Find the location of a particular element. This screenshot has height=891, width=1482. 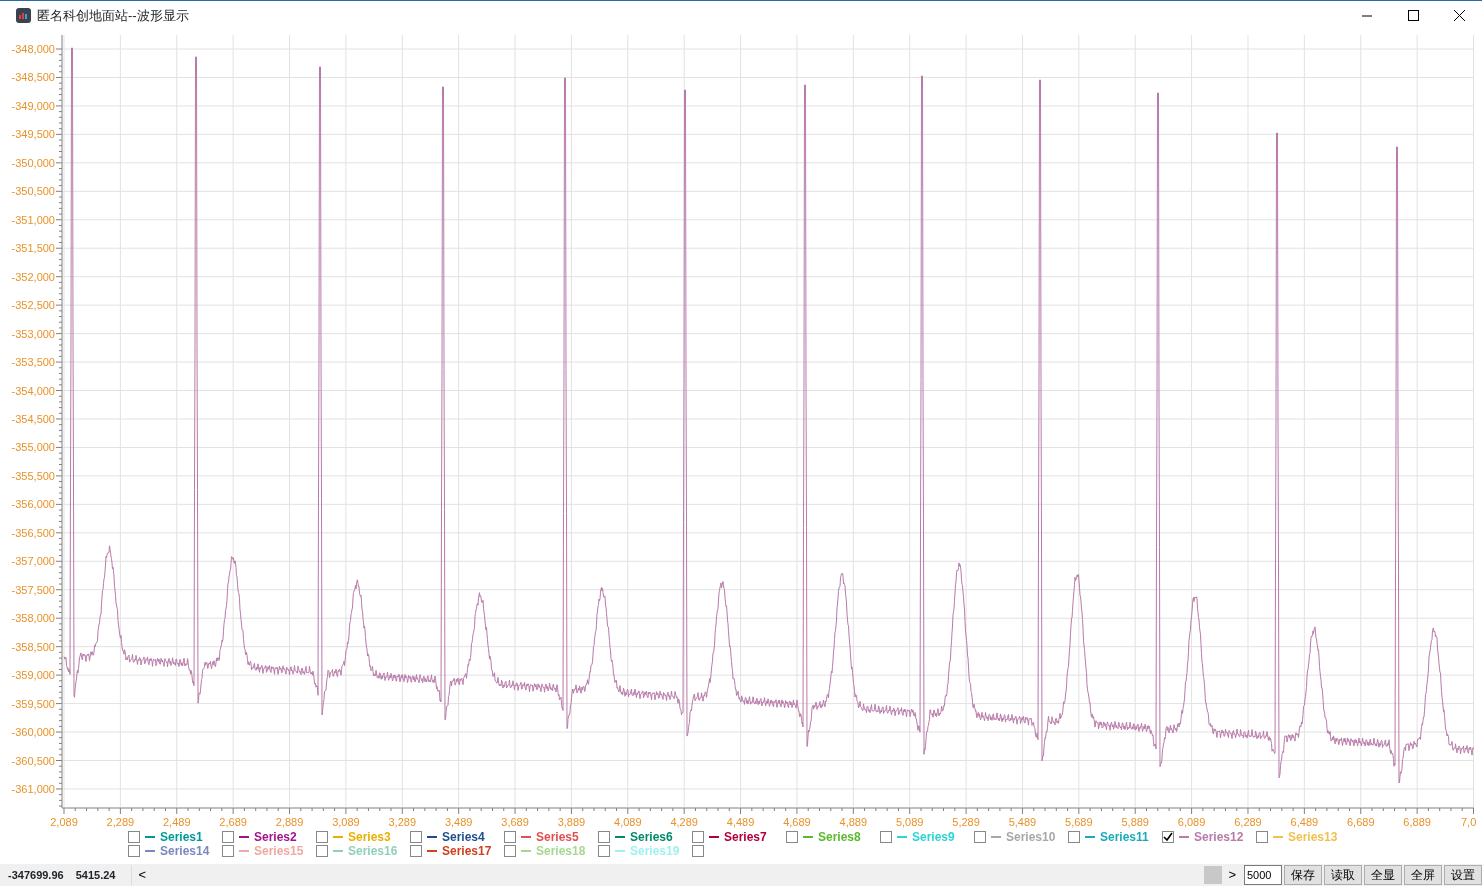

toolbar-button: 保存 is located at coordinates (1303, 875).